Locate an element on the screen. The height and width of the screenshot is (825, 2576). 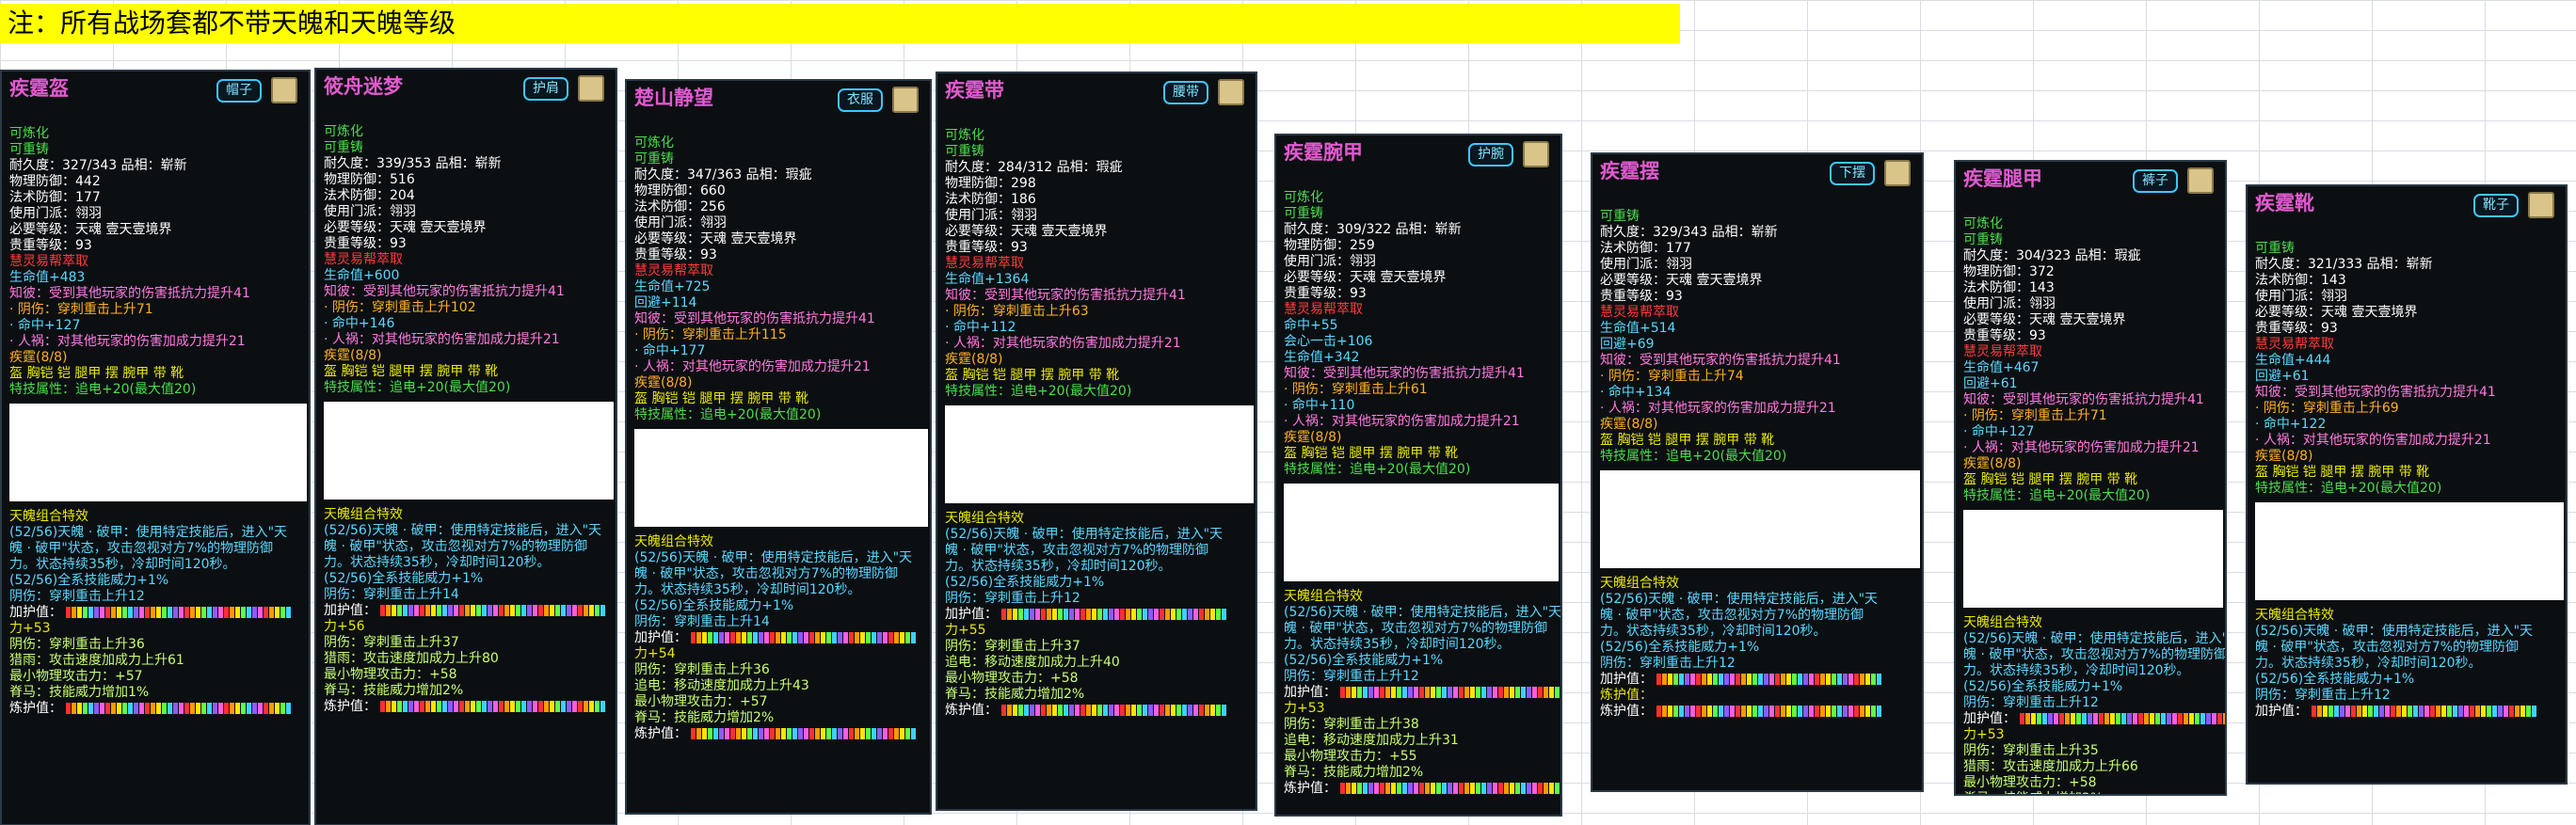
bonus-line: 最小物理攻击力：+57 is located at coordinates (701, 701).